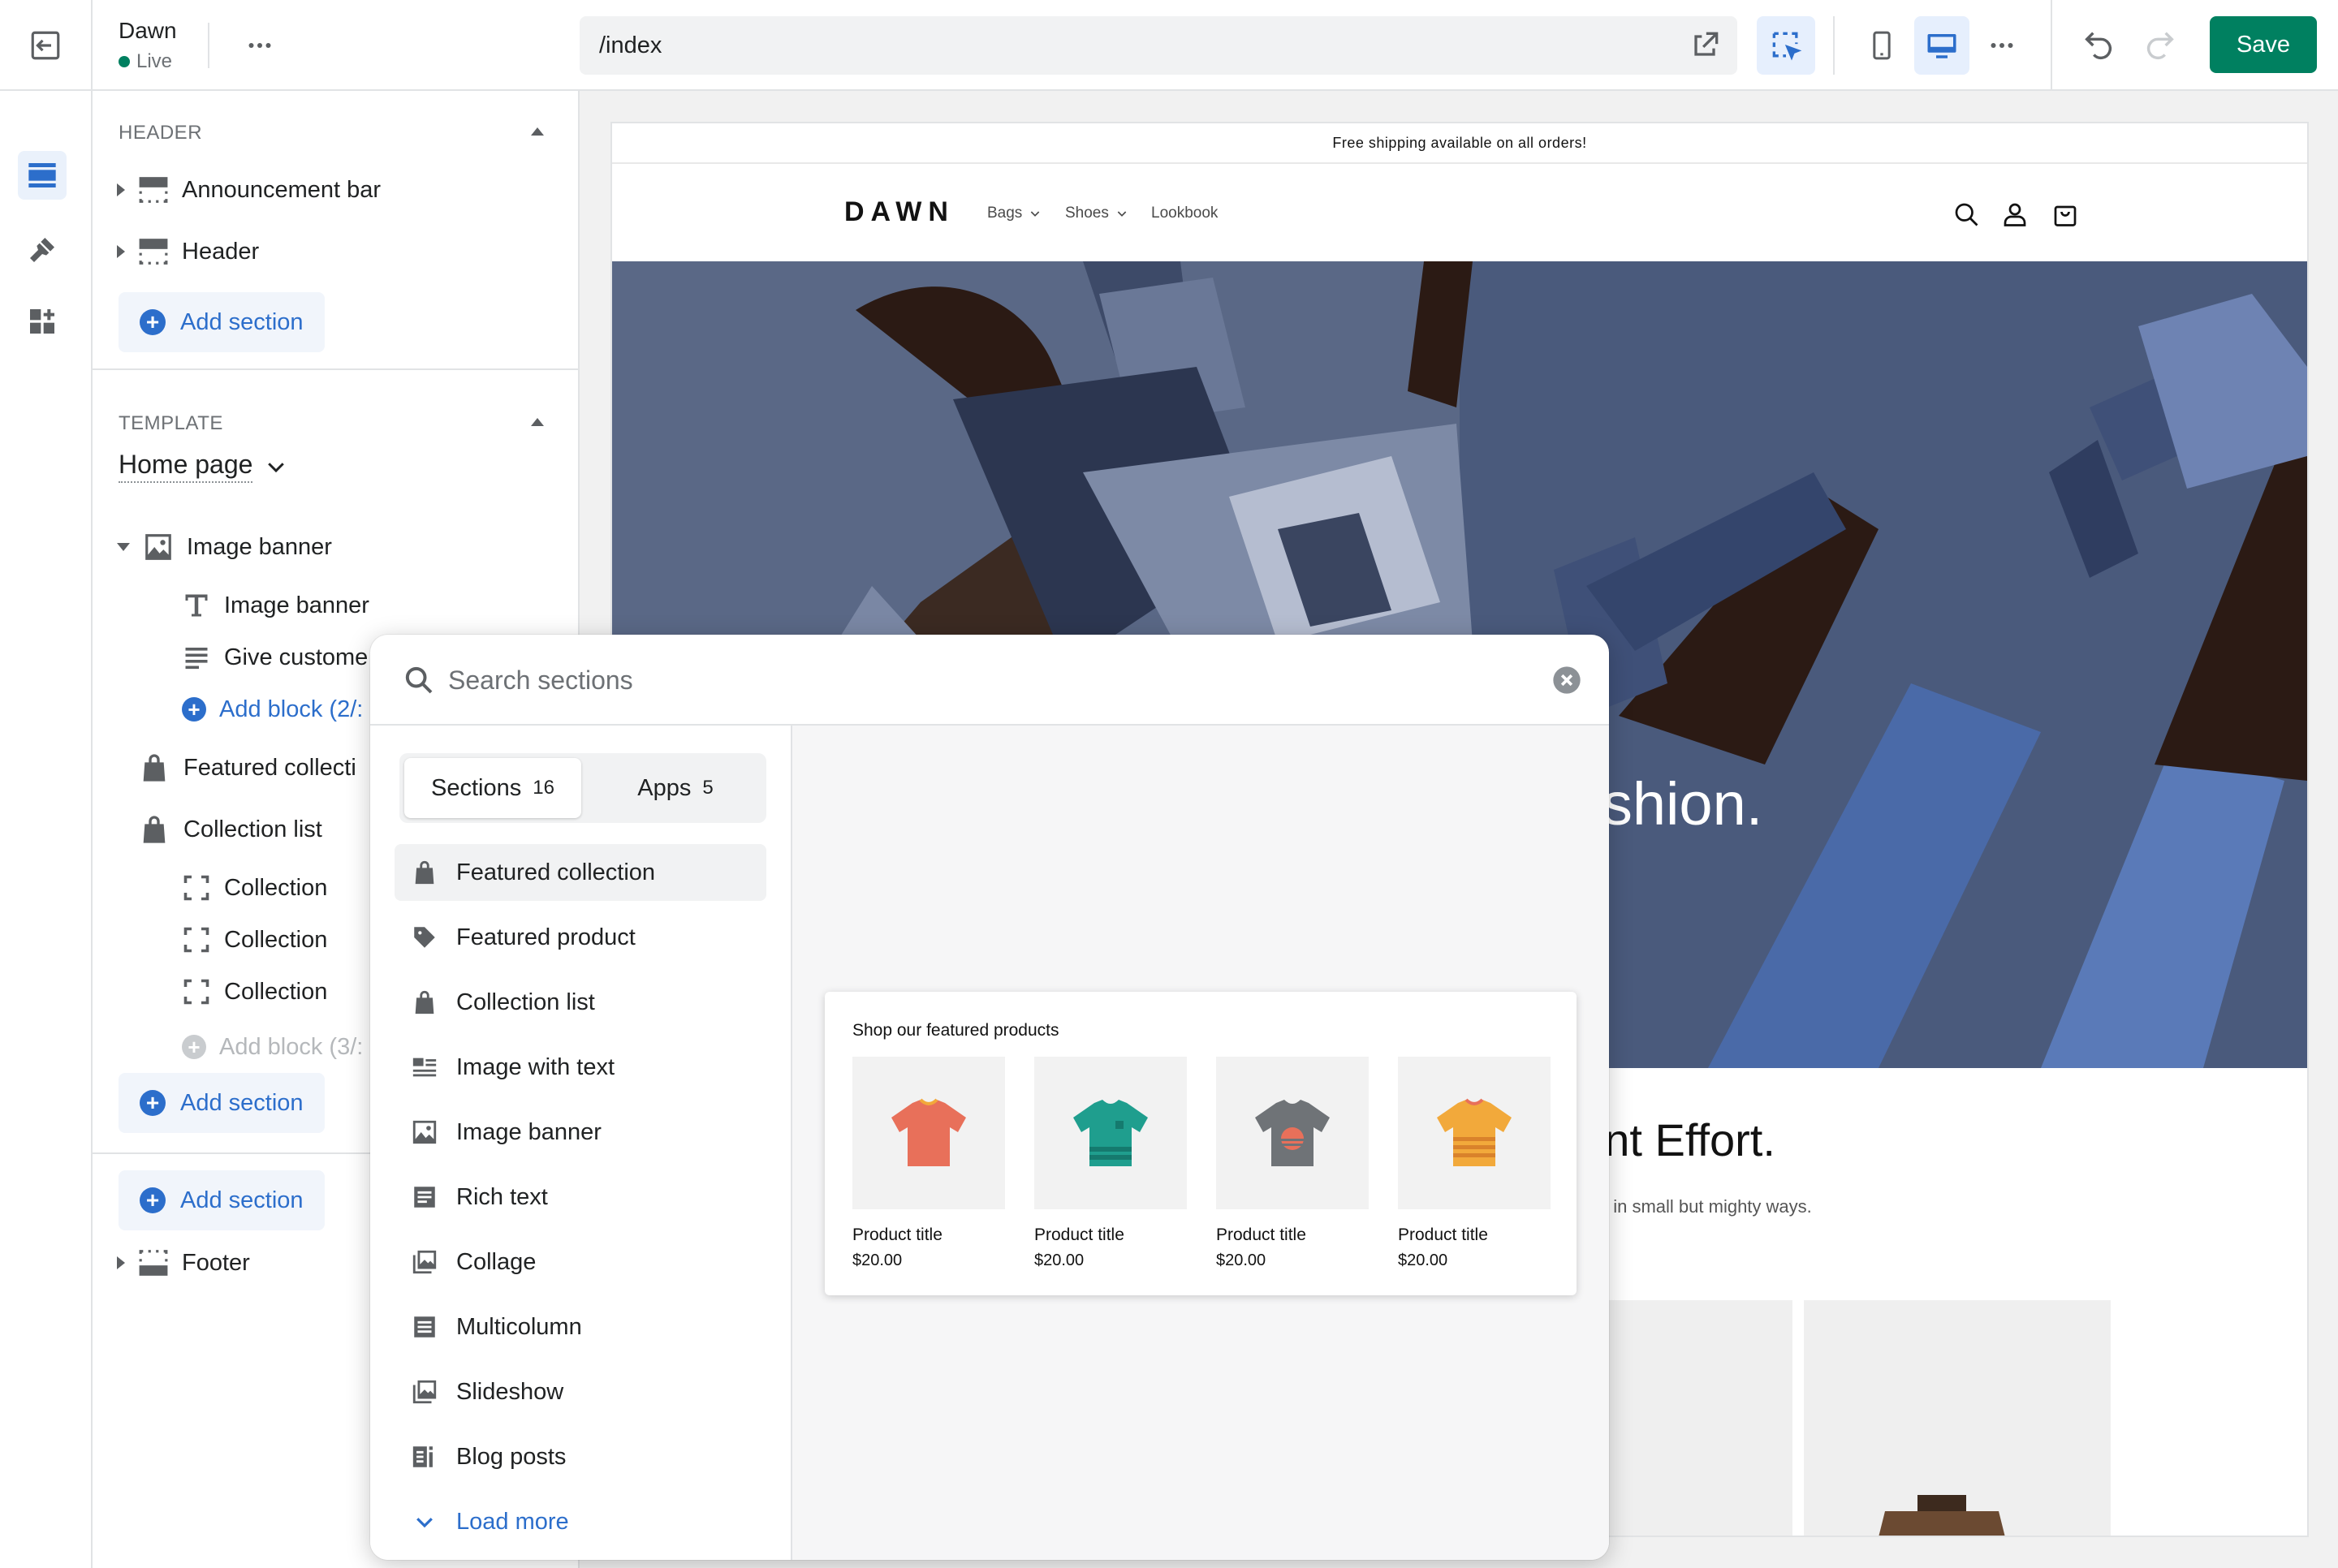 Image resolution: width=2338 pixels, height=1568 pixels. What do you see at coordinates (580, 1262) in the screenshot?
I see `section-option-collage: Collage` at bounding box center [580, 1262].